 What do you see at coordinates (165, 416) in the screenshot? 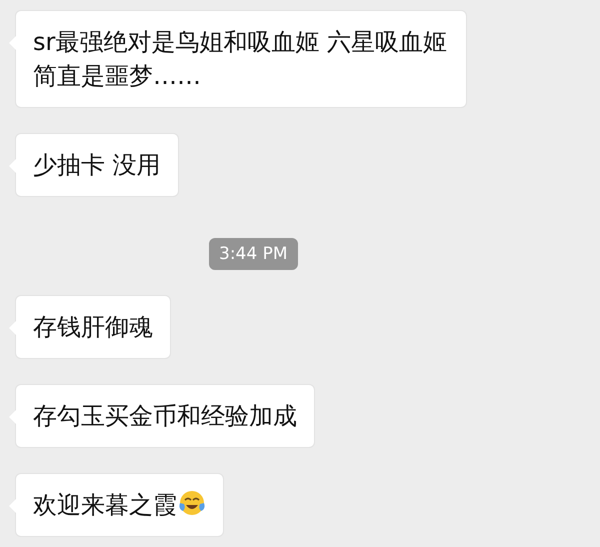
I see `message-text: 存勾玉买金币和经验加成` at bounding box center [165, 416].